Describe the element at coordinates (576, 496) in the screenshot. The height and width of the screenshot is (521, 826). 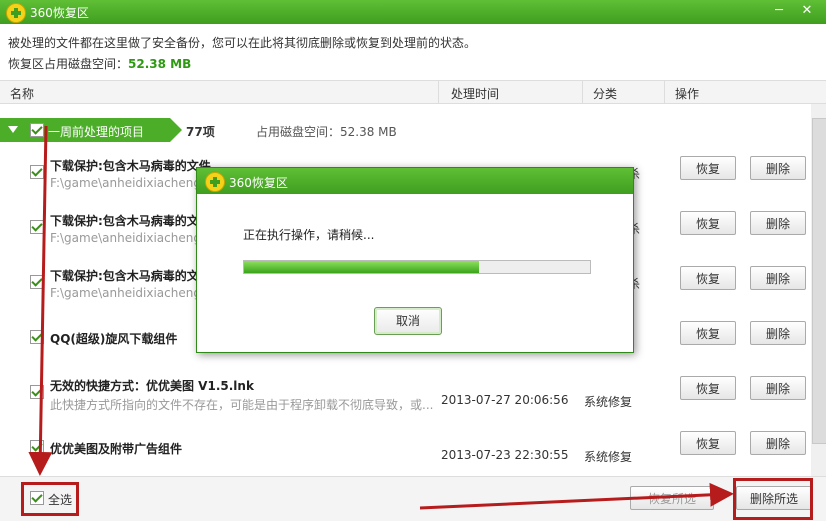
I see `annotation-arrow-right` at that location.